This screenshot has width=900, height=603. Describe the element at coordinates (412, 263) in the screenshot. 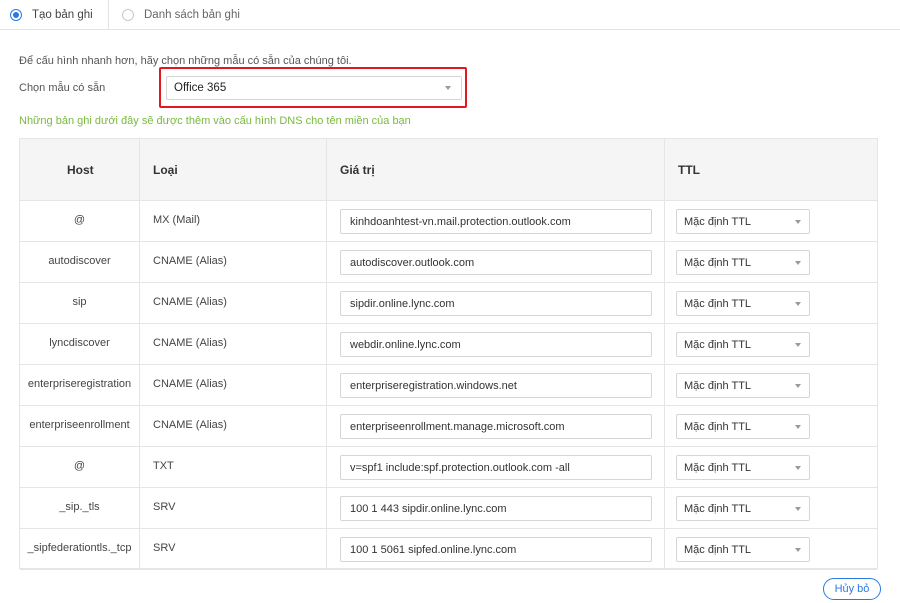

I see `record-value: autodiscover.outlook.com` at that location.